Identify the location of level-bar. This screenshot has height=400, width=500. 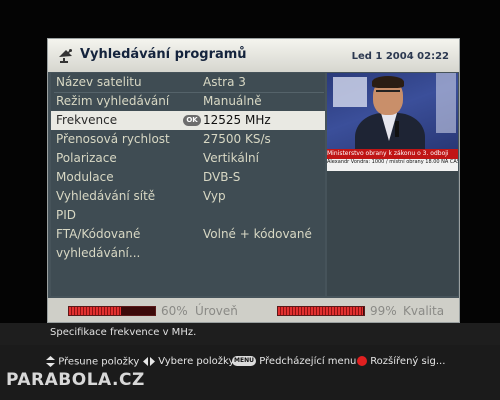
(112, 311).